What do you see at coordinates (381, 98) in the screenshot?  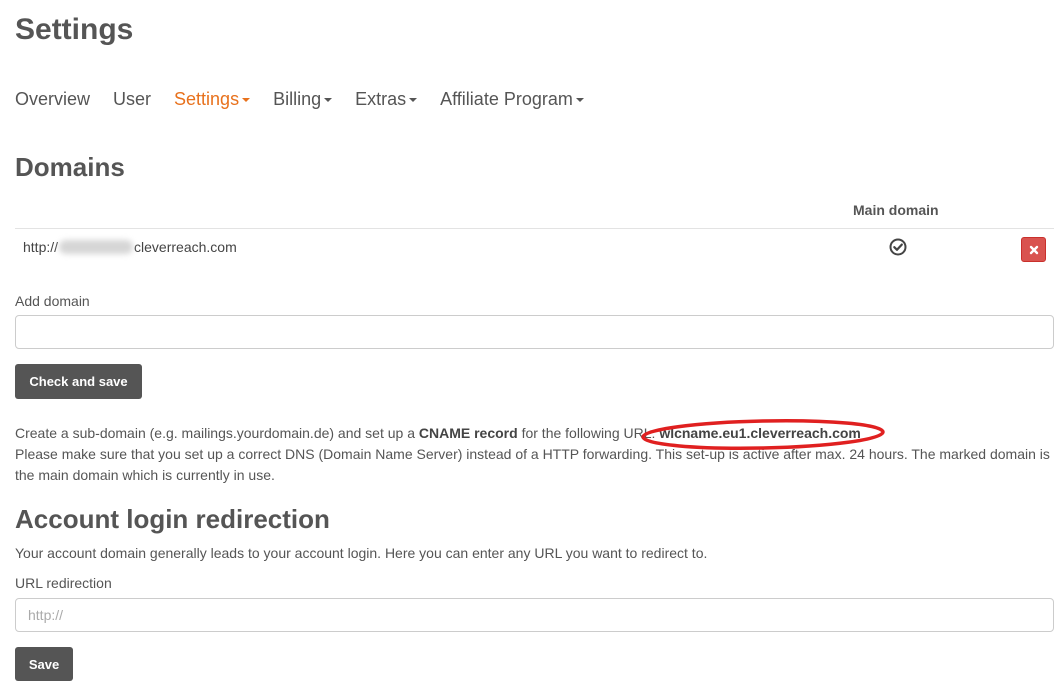 I see `nav-extras-label: Extras` at bounding box center [381, 98].